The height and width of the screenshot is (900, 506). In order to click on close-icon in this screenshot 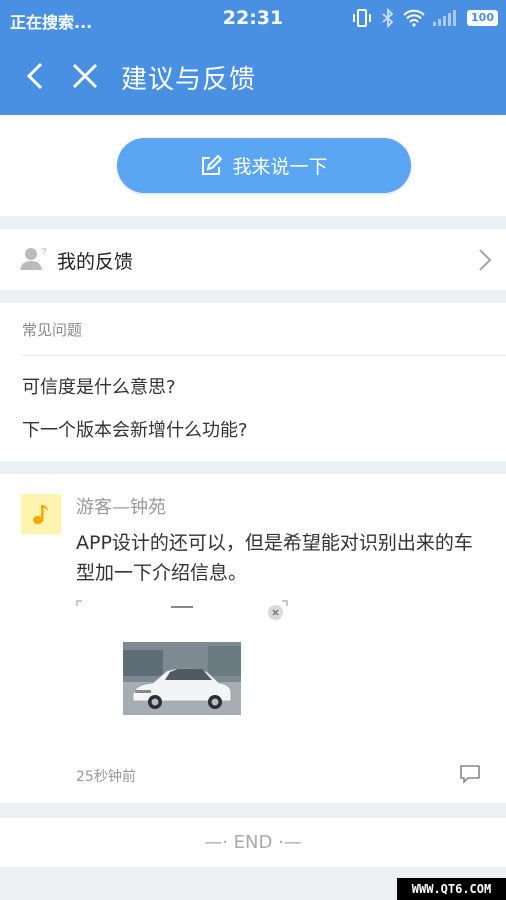, I will do `click(85, 76)`.